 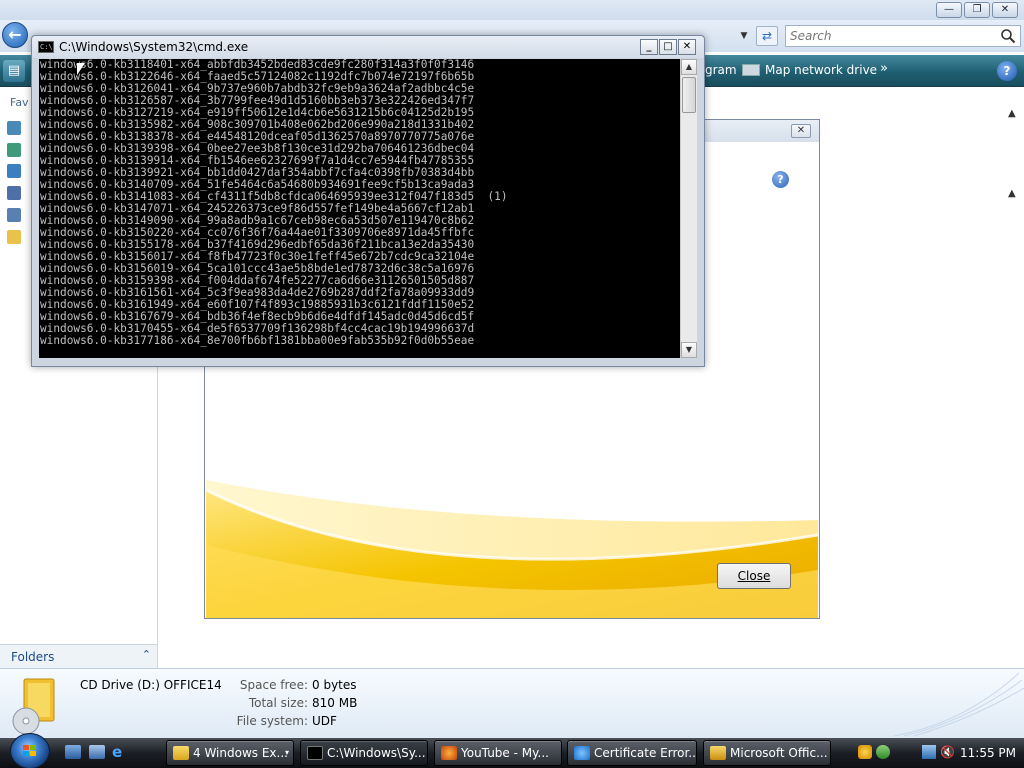 I want to click on search-icon, so click(x=1008, y=36).